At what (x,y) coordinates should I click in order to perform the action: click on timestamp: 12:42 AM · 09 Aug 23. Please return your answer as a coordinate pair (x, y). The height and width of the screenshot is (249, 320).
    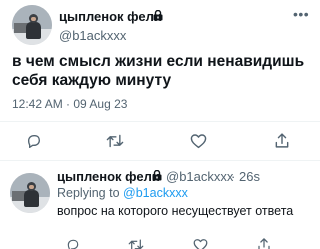
    Looking at the image, I should click on (69, 104).